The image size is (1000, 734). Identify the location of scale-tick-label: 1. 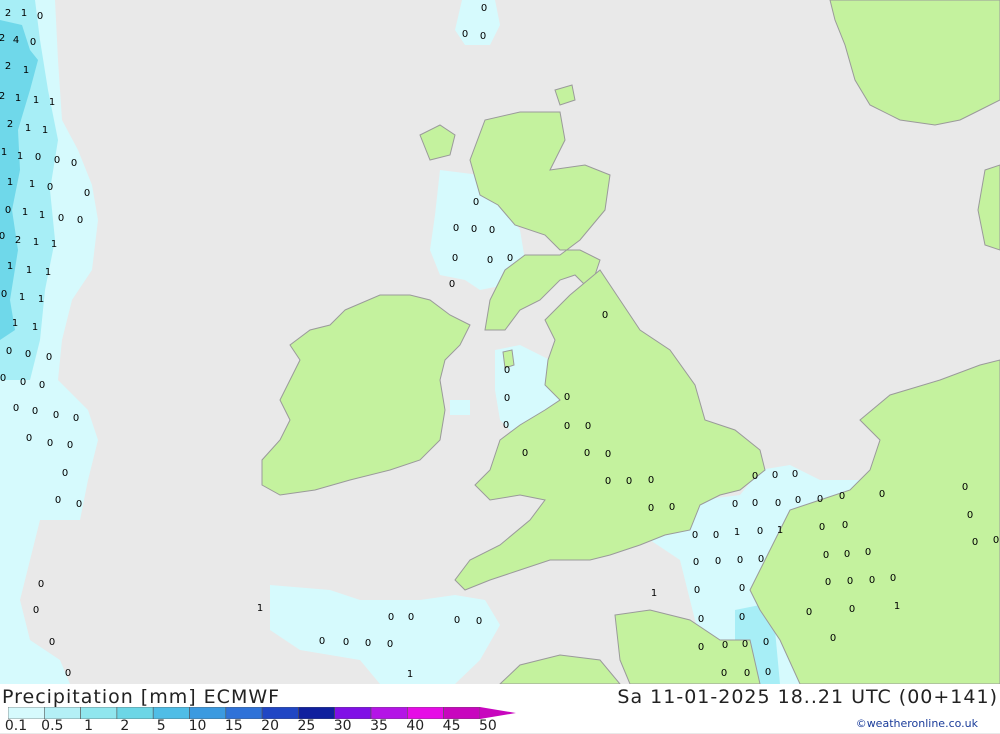
(89, 726).